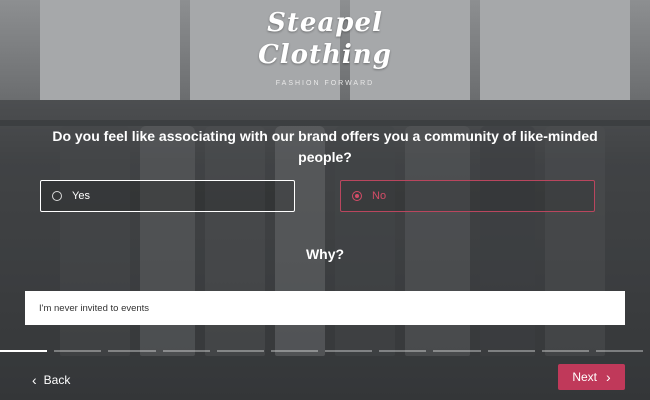 Image resolution: width=650 pixels, height=400 pixels. I want to click on back-label: Back, so click(57, 380).